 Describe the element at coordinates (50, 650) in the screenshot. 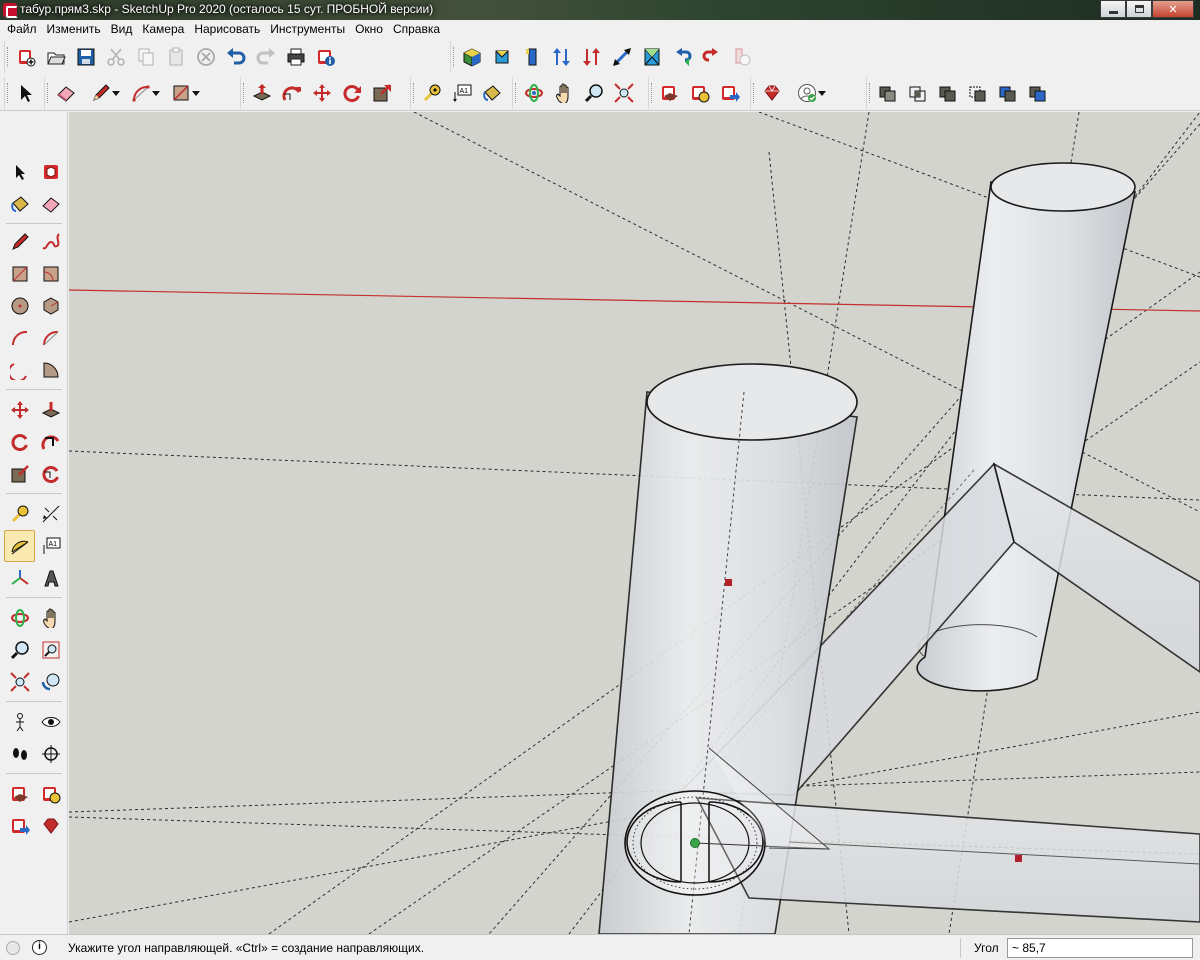

I see `left-zoom-window-button` at that location.